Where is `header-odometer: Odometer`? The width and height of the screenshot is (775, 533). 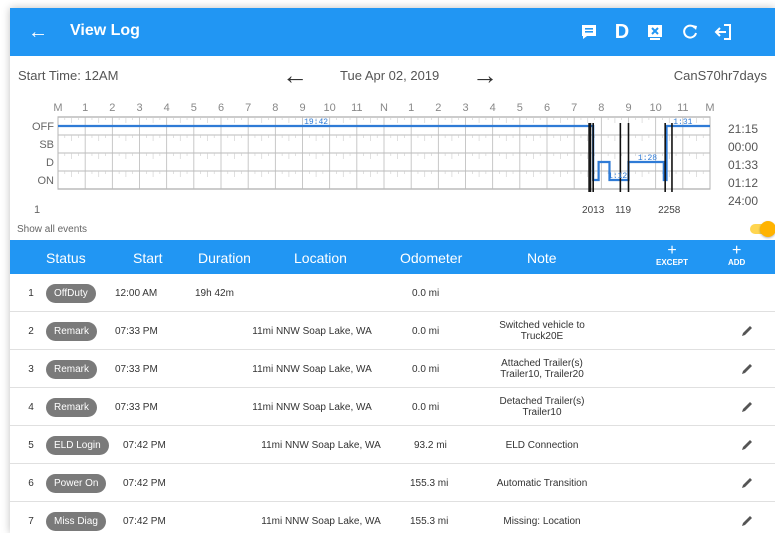 header-odometer: Odometer is located at coordinates (431, 258).